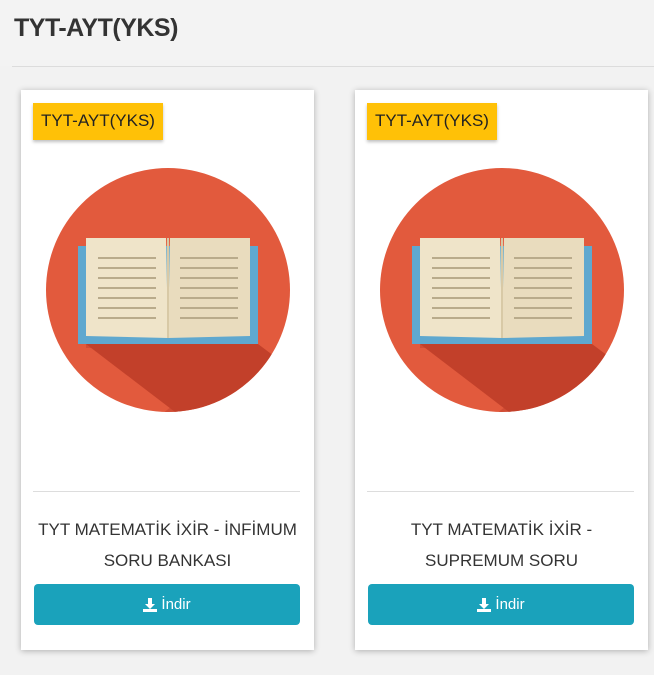  I want to click on page-header: TYT-AYT(YKS), so click(327, 33).